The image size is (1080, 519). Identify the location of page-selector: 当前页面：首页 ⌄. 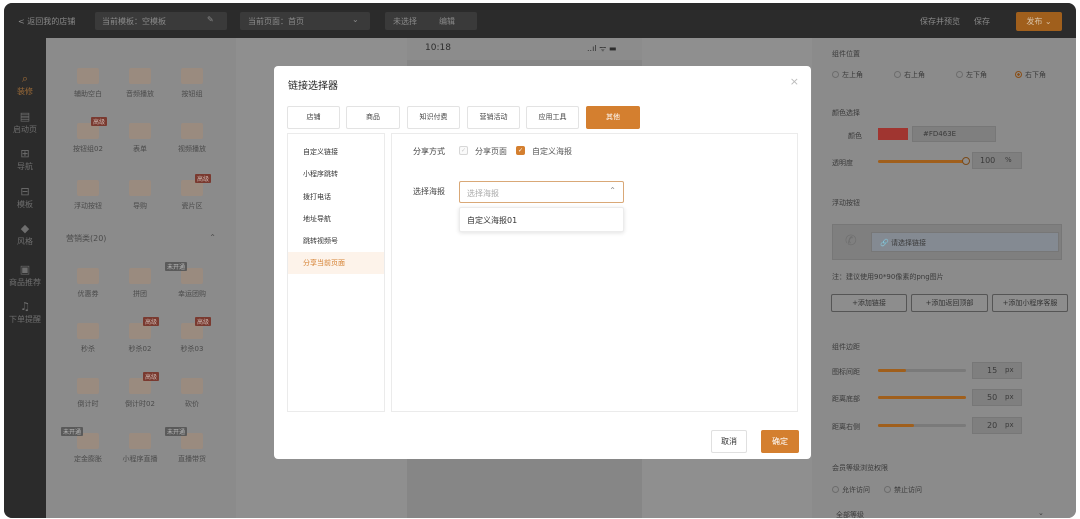
(305, 21).